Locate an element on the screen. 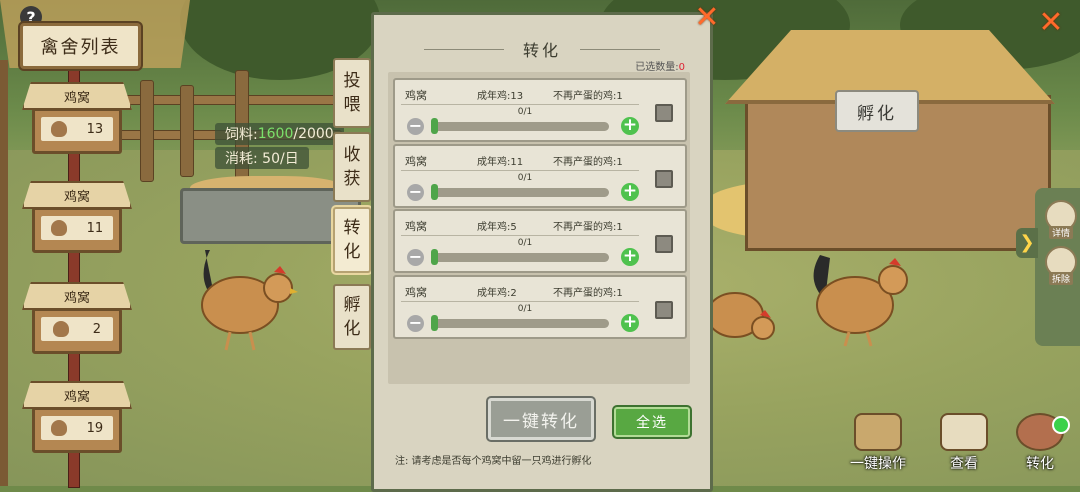  coop-list-item: 鸡窝 19 is located at coordinates (77, 417).